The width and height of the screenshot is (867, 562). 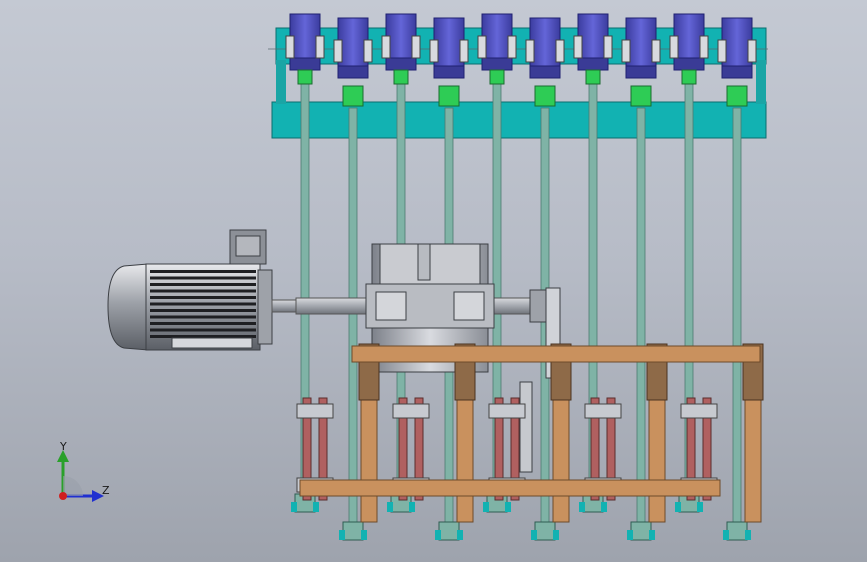 I want to click on upper-crossbar, so click(x=556, y=354).